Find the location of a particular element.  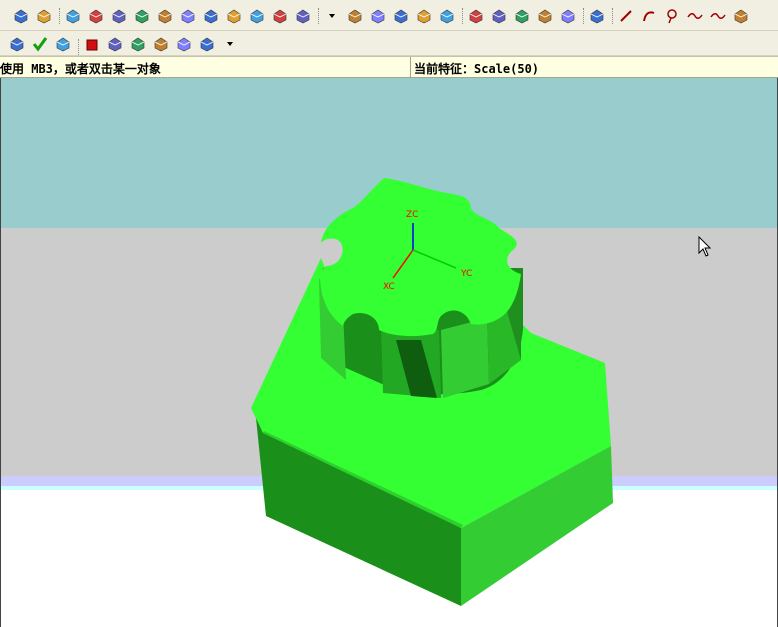

edit-icon is located at coordinates (184, 44).